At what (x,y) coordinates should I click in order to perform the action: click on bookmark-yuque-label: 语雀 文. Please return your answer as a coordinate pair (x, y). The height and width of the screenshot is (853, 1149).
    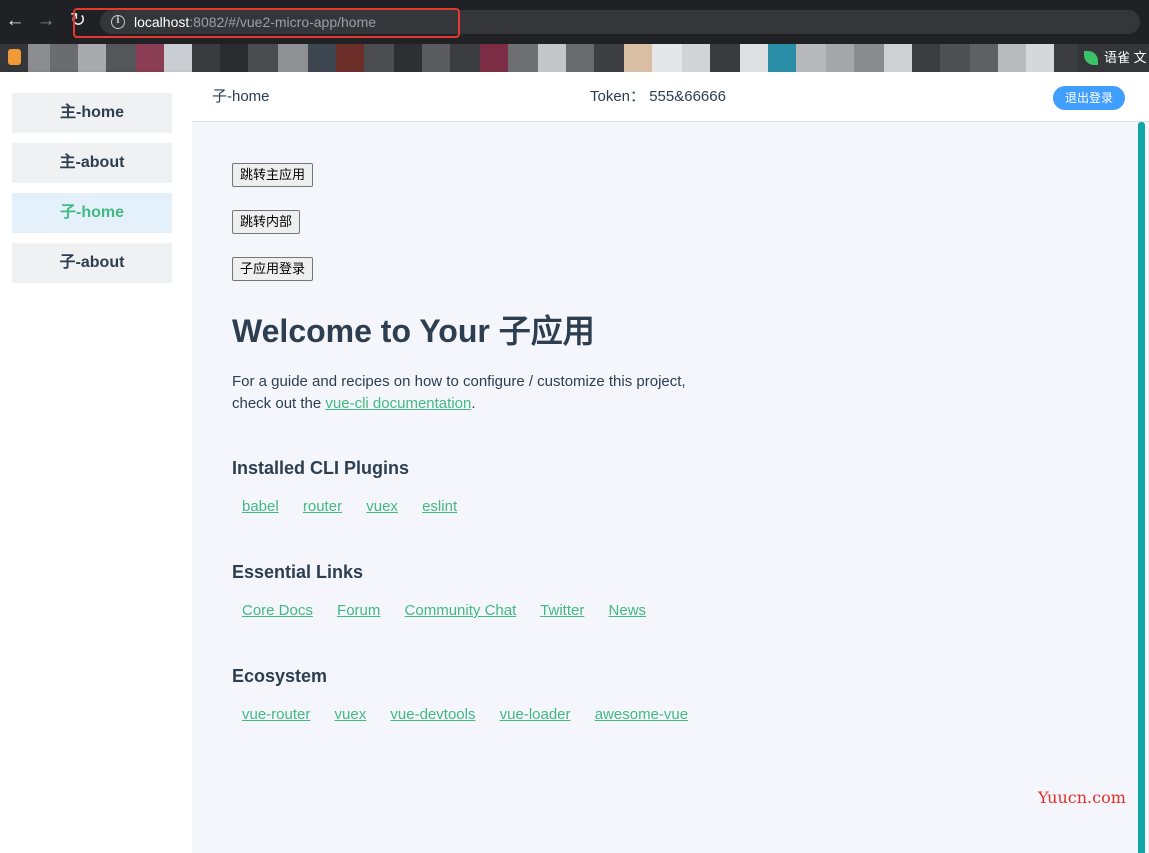
    Looking at the image, I should click on (1125, 57).